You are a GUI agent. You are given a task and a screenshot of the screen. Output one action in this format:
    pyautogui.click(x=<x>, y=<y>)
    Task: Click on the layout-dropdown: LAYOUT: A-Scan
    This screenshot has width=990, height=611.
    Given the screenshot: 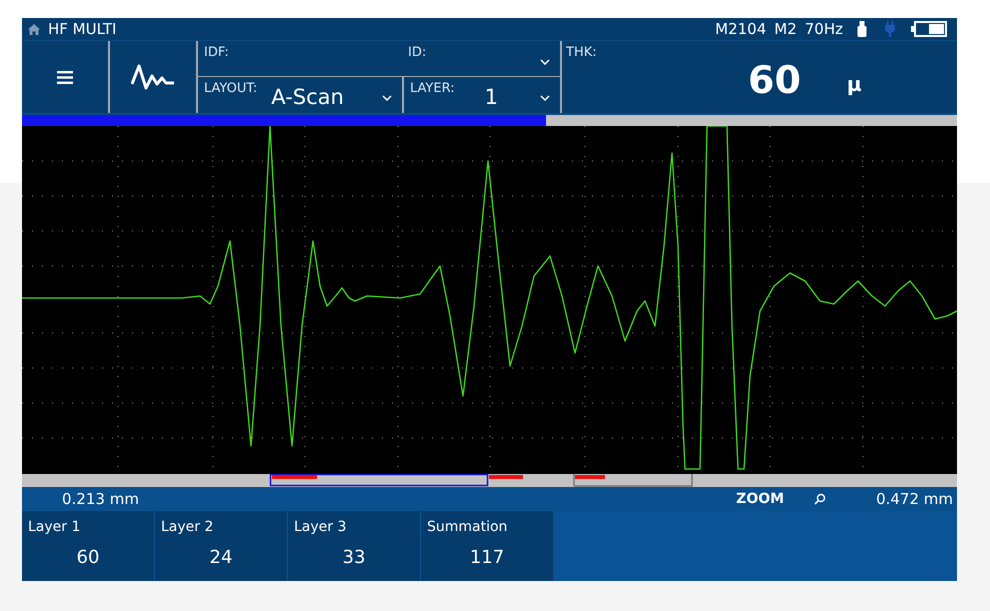 What is the action you would take?
    pyautogui.click(x=300, y=95)
    